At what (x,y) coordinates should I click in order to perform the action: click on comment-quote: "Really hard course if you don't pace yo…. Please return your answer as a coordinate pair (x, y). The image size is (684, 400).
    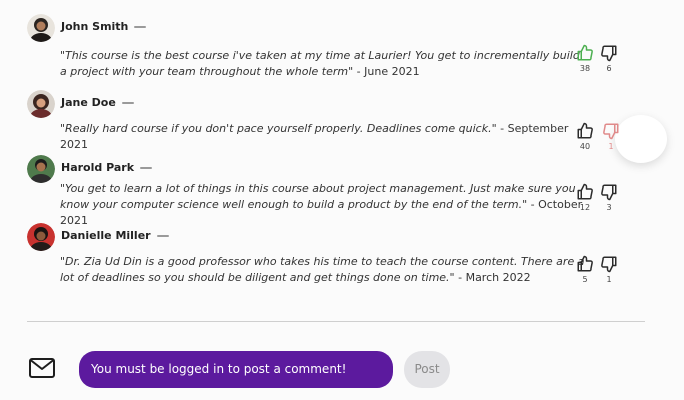
    Looking at the image, I should click on (278, 128).